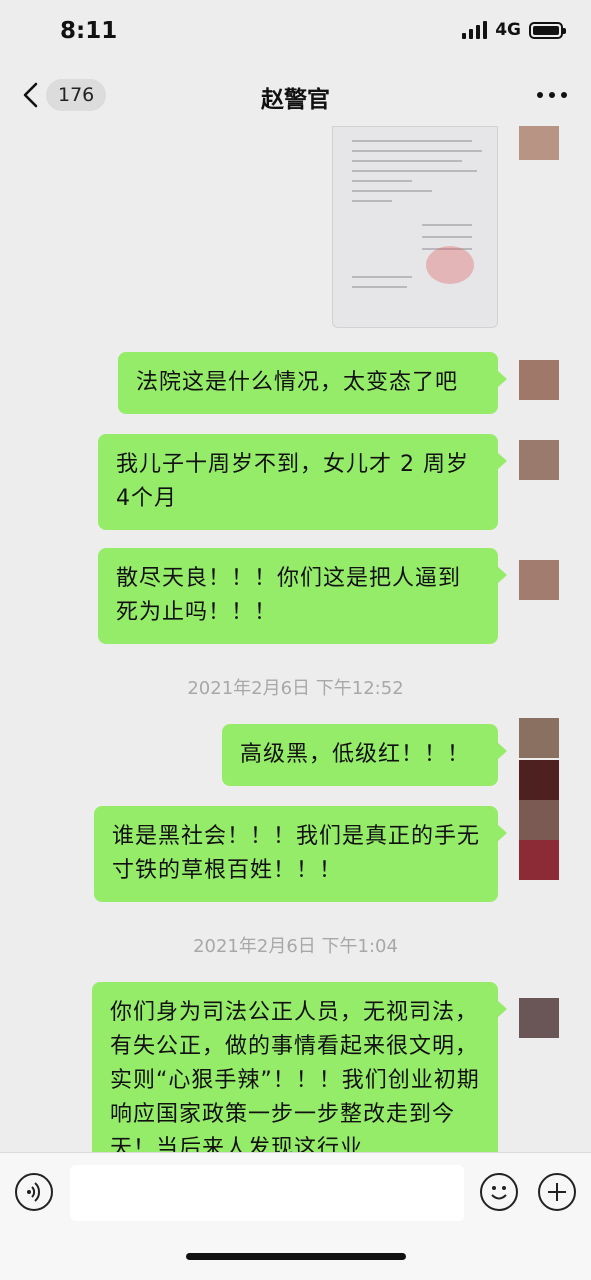 The height and width of the screenshot is (1280, 591). Describe the element at coordinates (295, 688) in the screenshot. I see `timestamp: 2021年2月6日 下午12:52` at that location.